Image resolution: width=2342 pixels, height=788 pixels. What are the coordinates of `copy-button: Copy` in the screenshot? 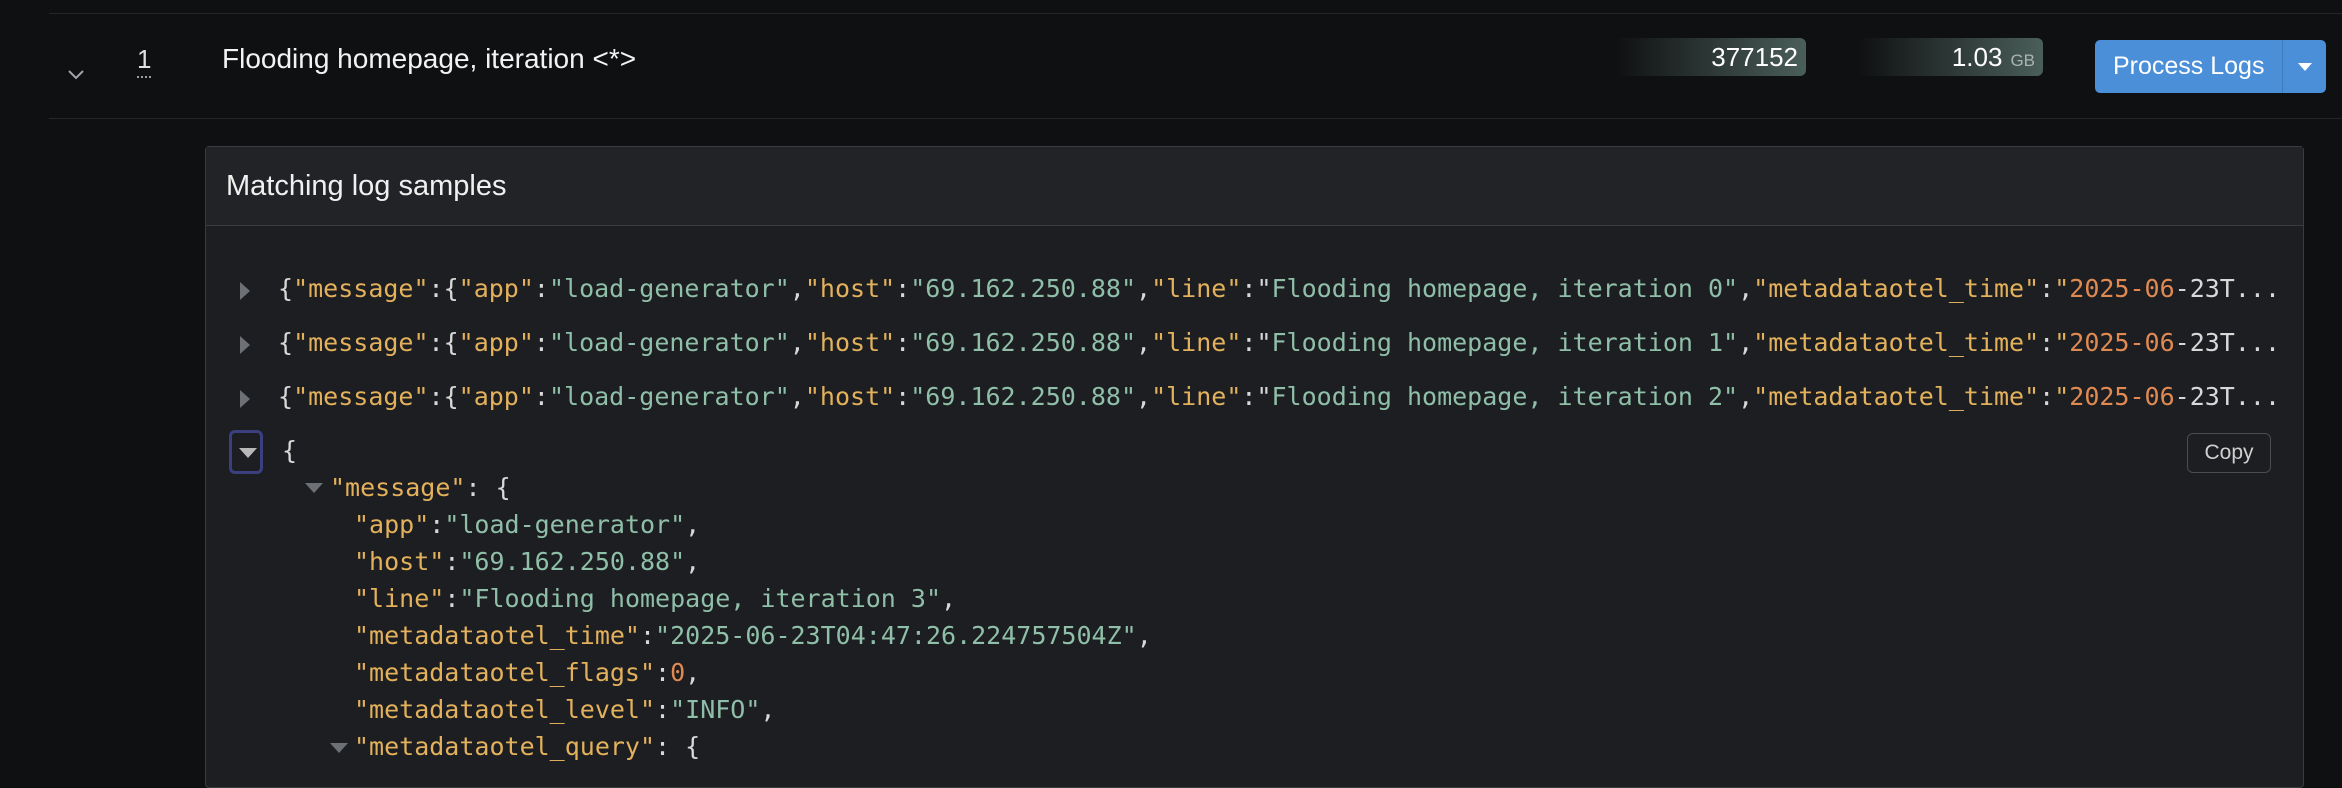 It's located at (2229, 453).